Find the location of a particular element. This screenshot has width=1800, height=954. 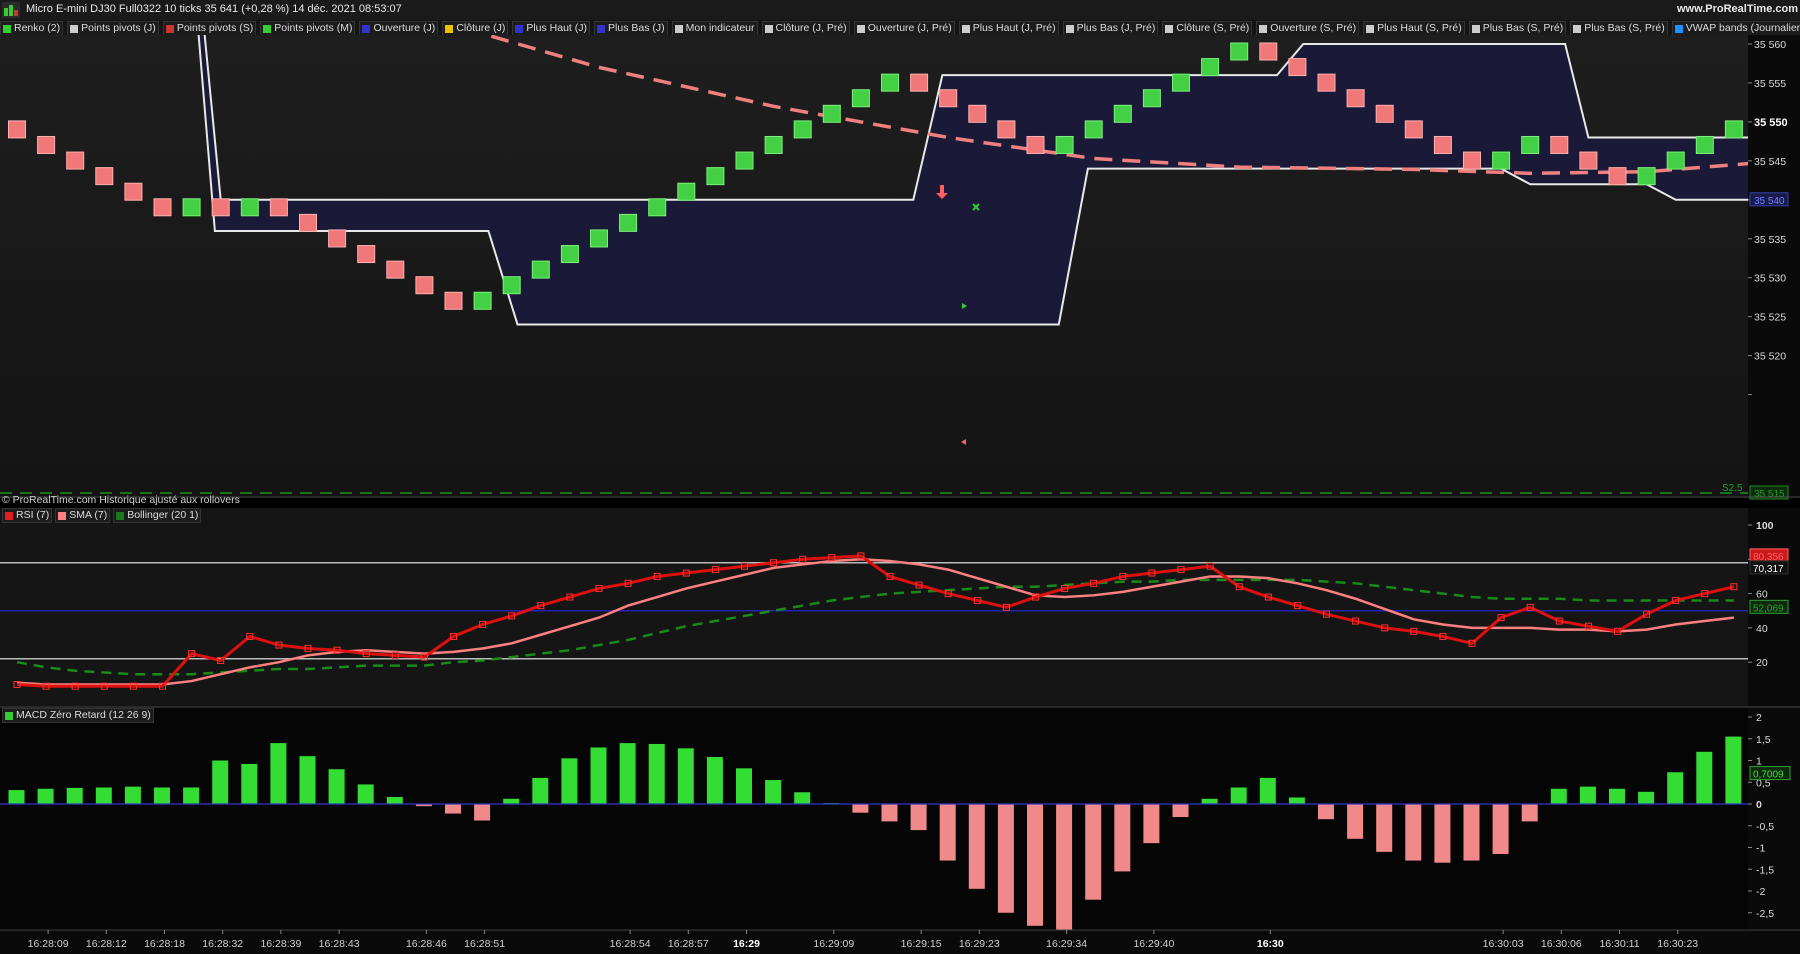

rsi-legend-item: Bollinger (20 1) is located at coordinates (157, 515).